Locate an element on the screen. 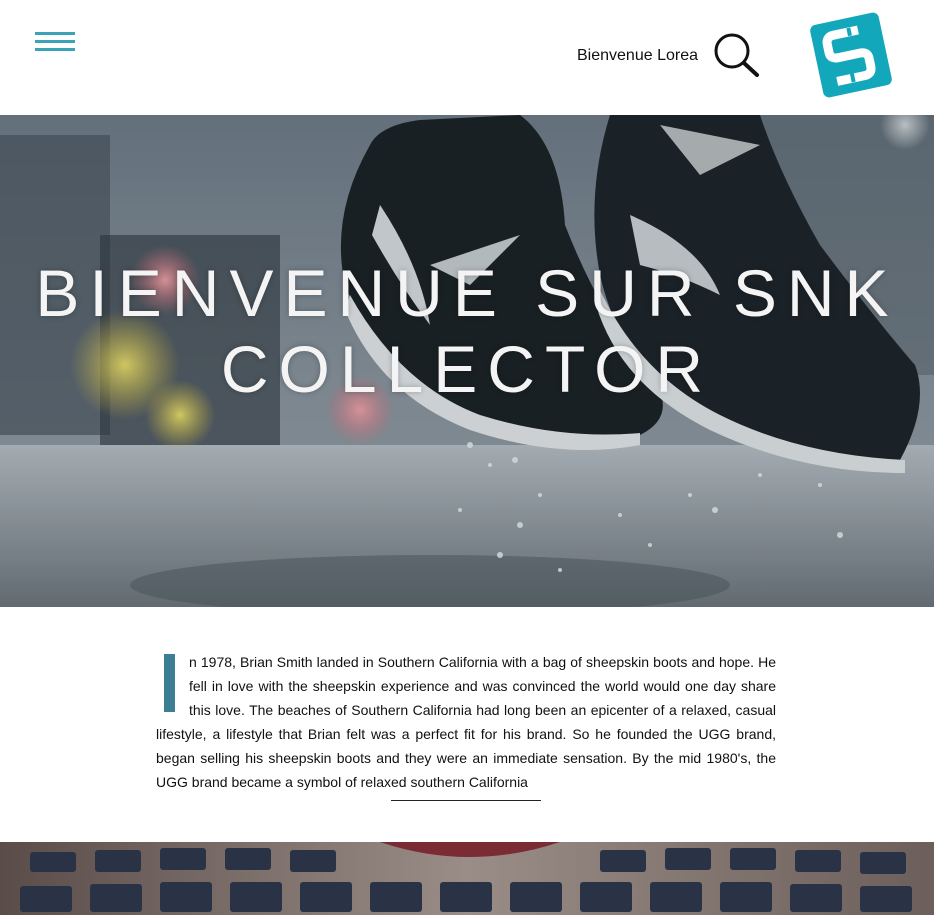 The width and height of the screenshot is (934, 915). site-header: Bienvenue Lorea is located at coordinates (467, 57).